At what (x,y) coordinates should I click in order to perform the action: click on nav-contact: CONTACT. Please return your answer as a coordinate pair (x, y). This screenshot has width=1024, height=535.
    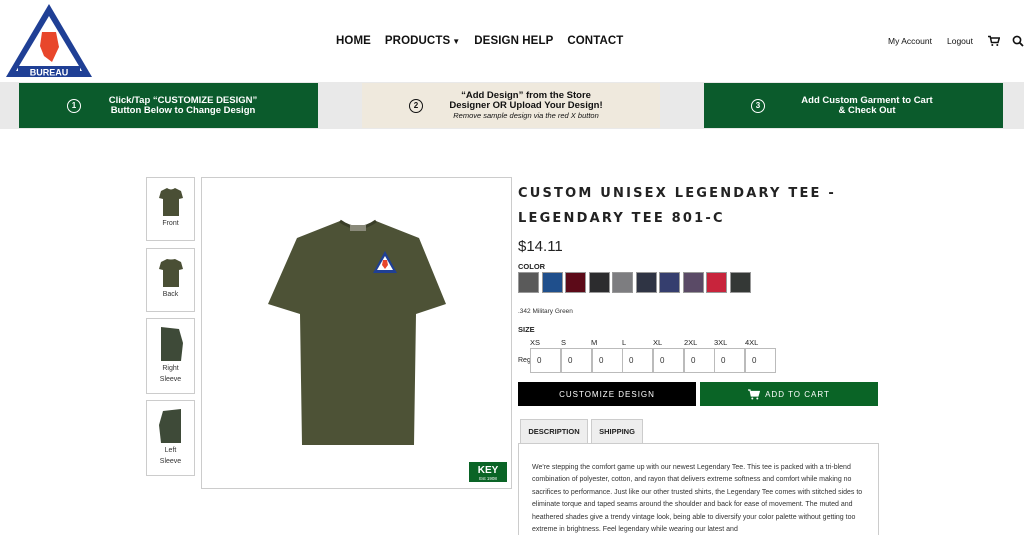
    Looking at the image, I should click on (595, 41).